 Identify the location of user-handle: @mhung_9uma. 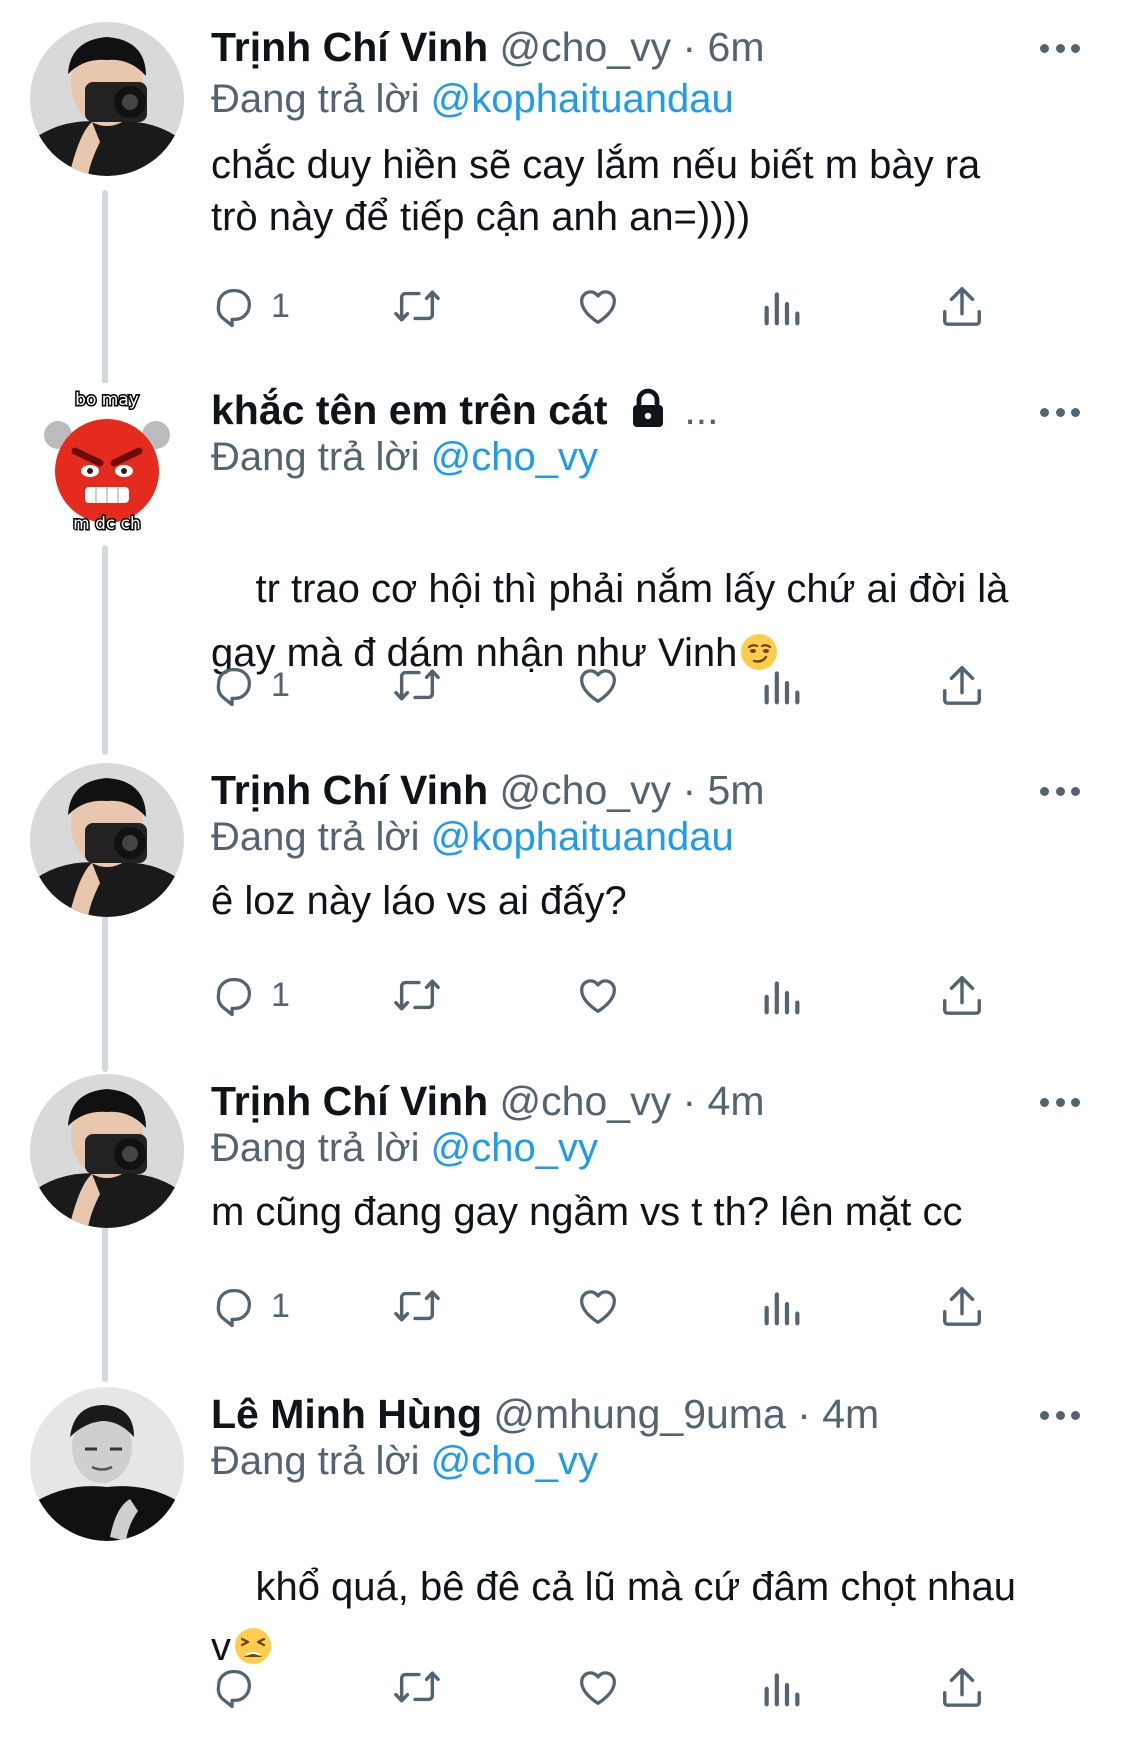
(639, 1414).